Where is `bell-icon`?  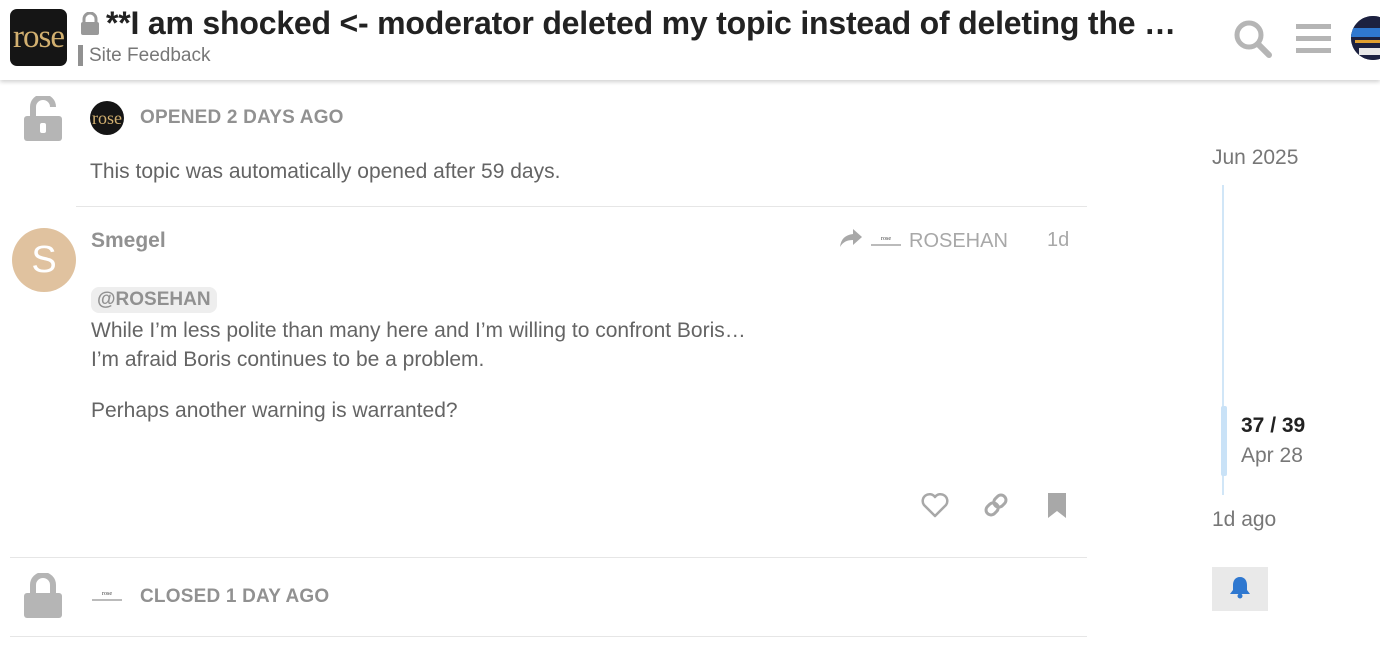
bell-icon is located at coordinates (1240, 589).